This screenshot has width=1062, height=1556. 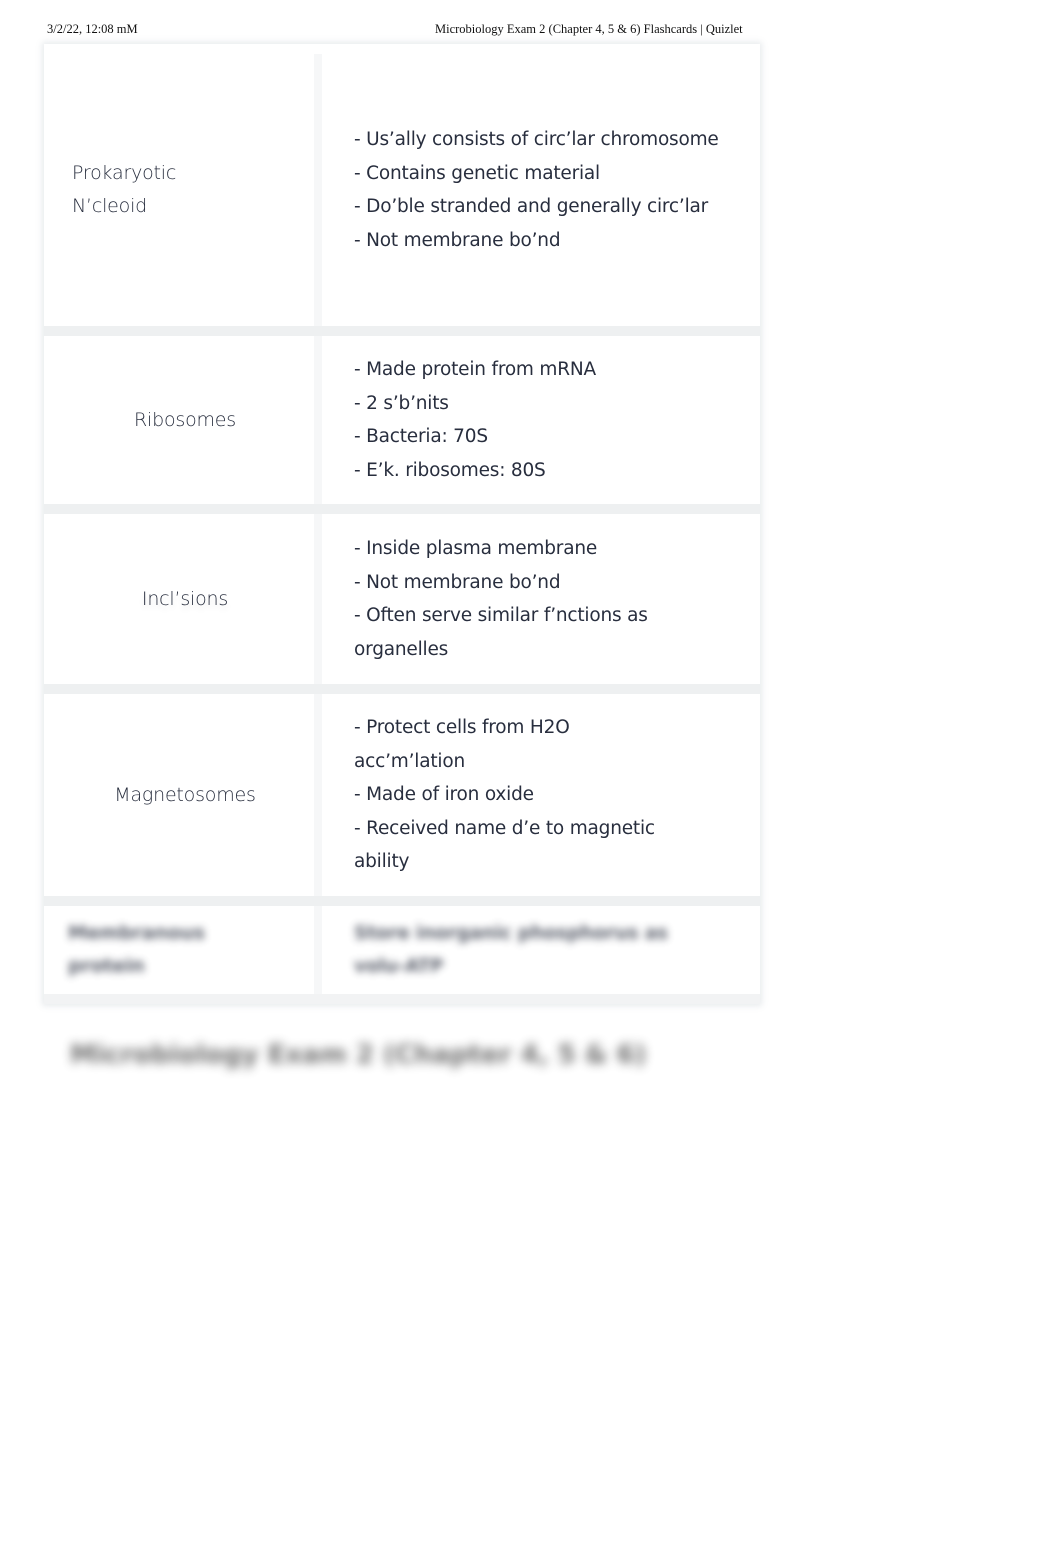 What do you see at coordinates (399, 966) in the screenshot?
I see `definition-line: volu-ATP` at bounding box center [399, 966].